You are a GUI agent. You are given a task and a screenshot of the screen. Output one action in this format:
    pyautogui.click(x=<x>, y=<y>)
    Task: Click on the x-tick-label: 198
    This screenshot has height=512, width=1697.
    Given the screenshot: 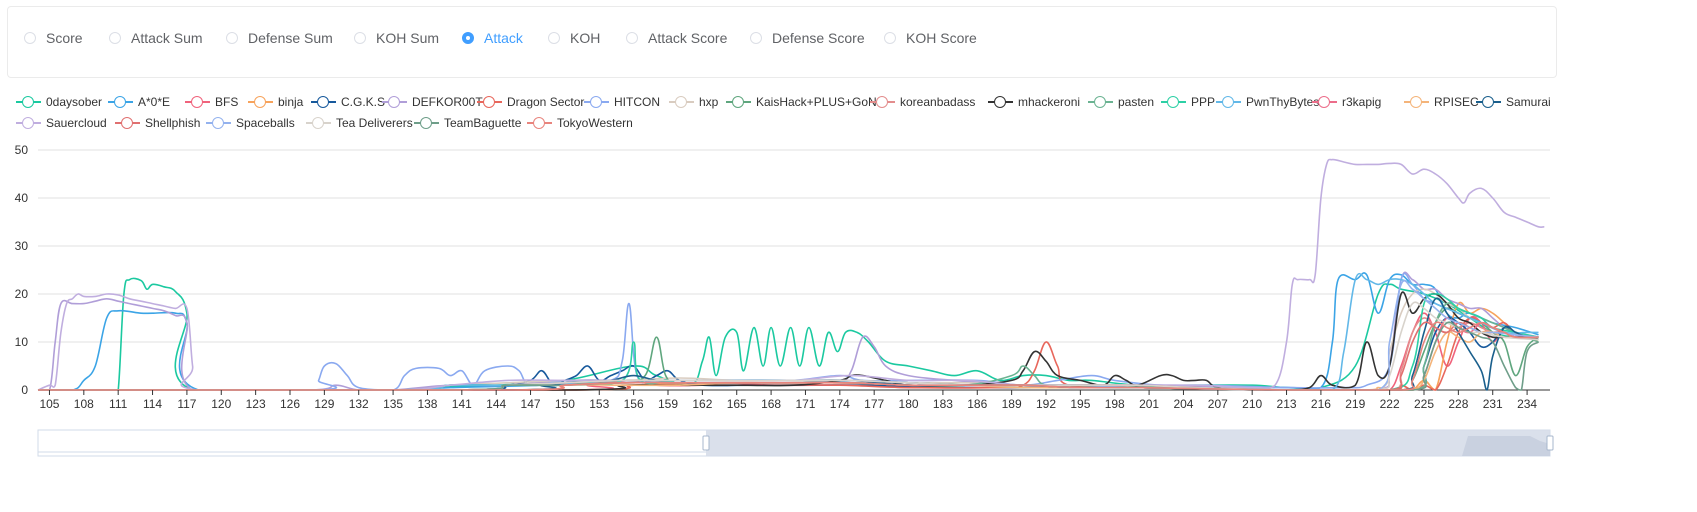 What is the action you would take?
    pyautogui.click(x=1115, y=404)
    